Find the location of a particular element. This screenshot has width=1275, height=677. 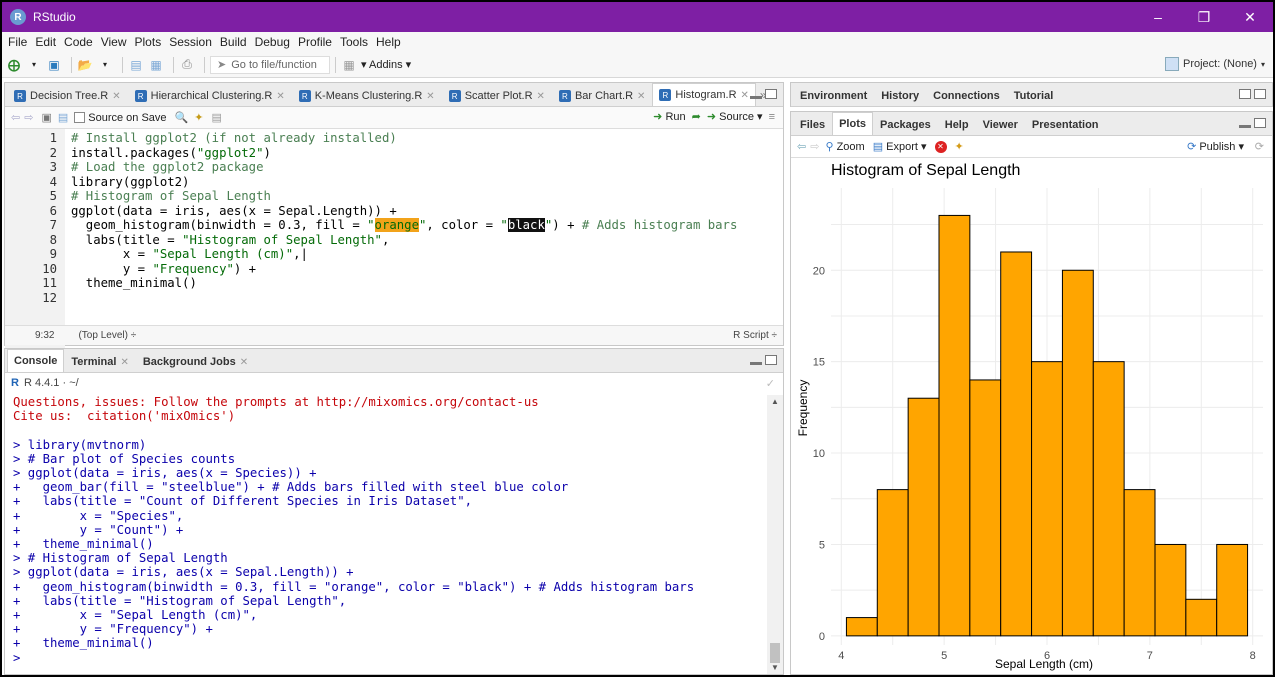

code-line: 12 is located at coordinates (394, 298).